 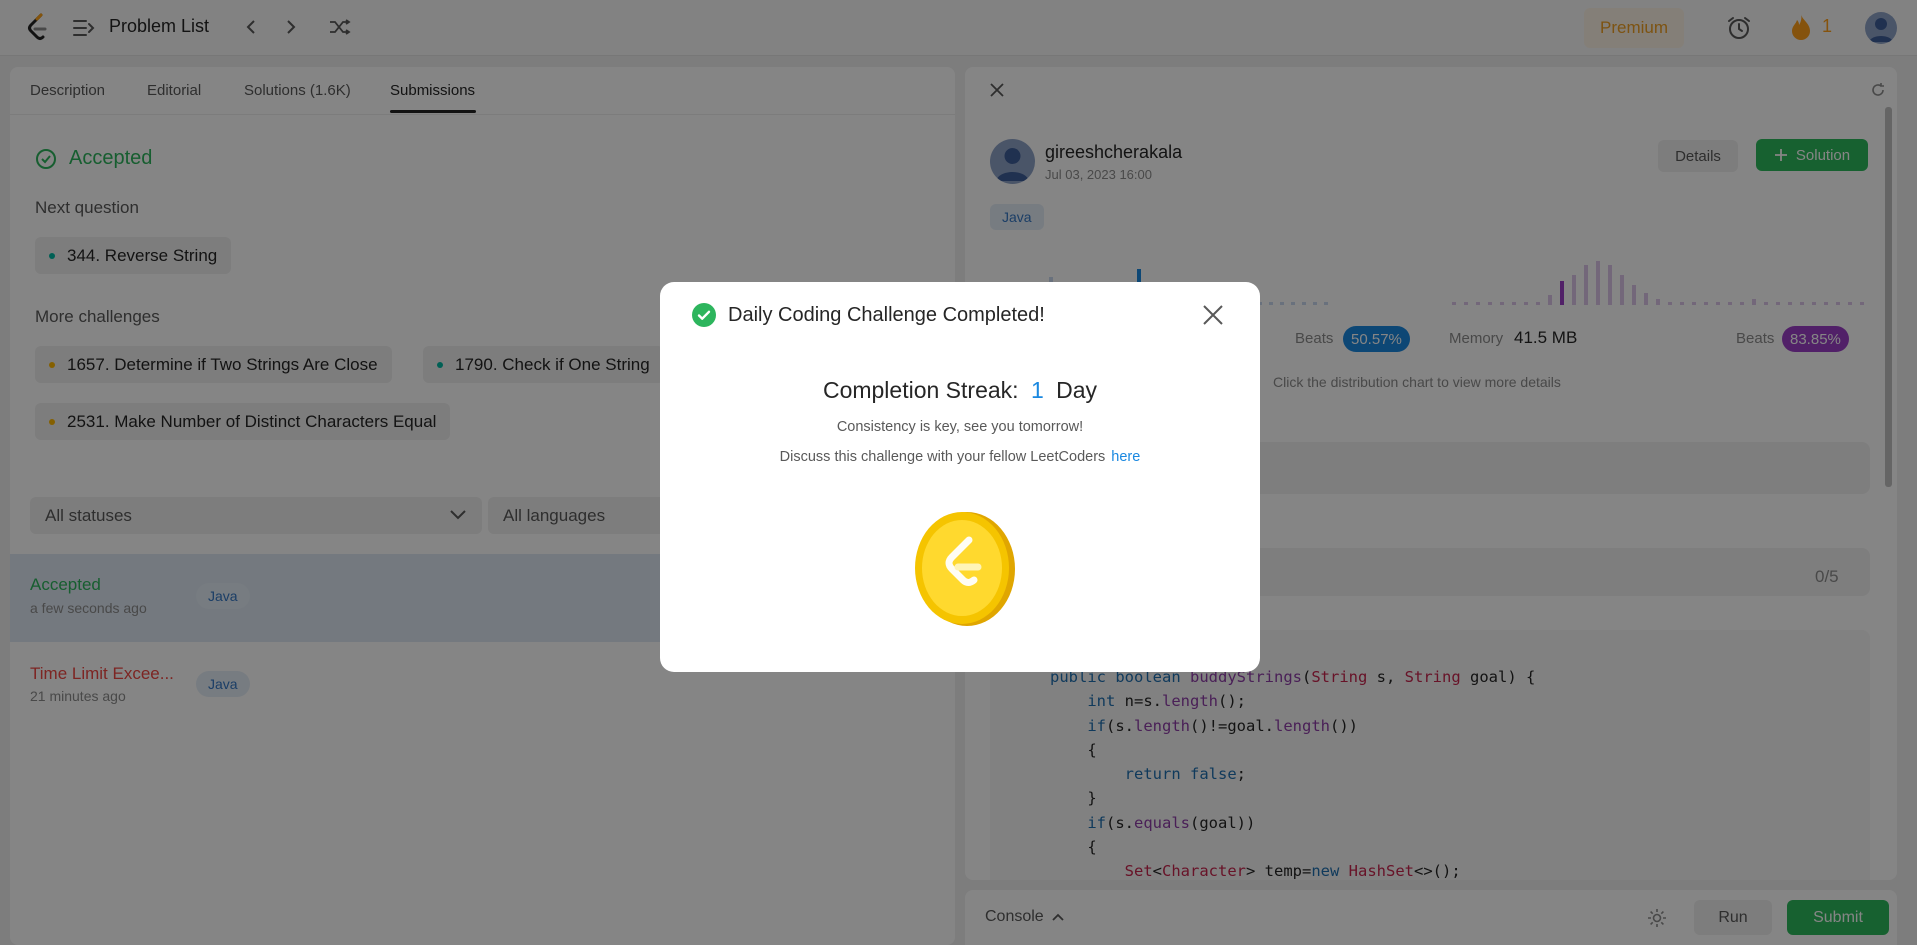 I want to click on modal-header: Daily Coding Challenge Completed!, so click(x=868, y=315).